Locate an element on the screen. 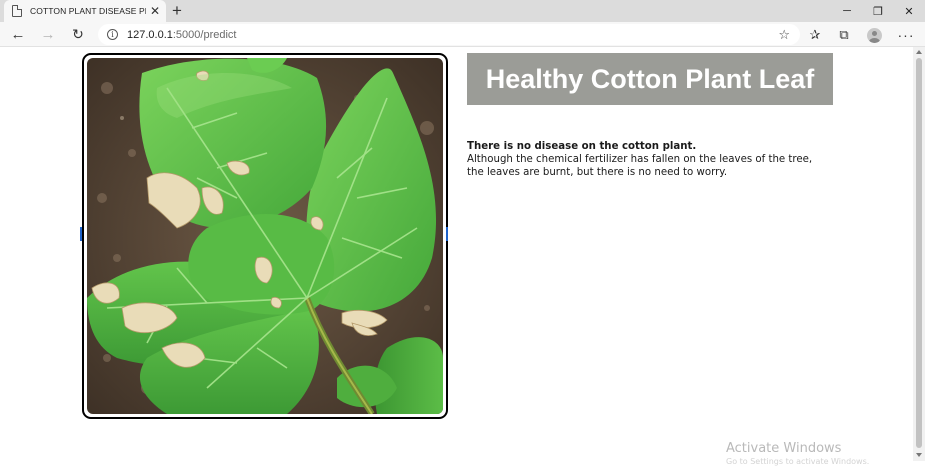 This screenshot has height=466, width=925. profile-icon is located at coordinates (874, 35).